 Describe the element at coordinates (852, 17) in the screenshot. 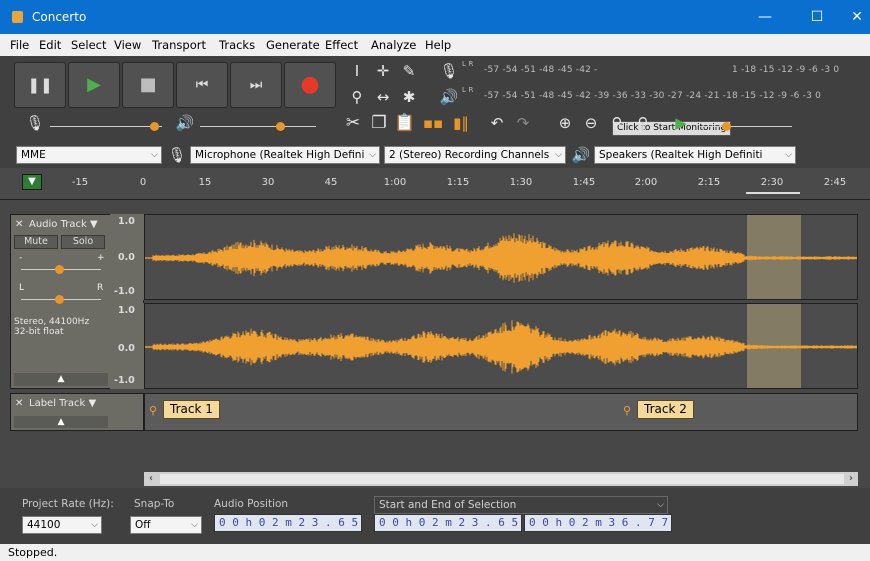

I see `close-button: ✕` at that location.